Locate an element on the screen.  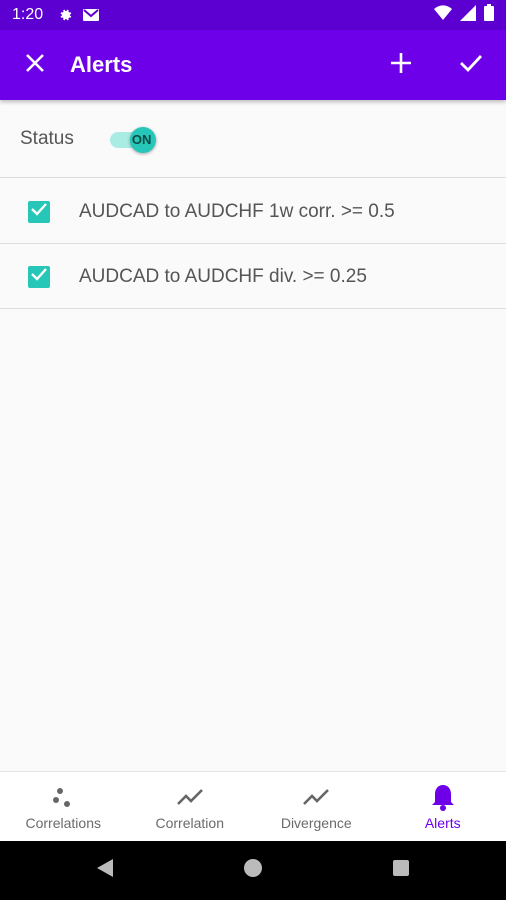
status-label: Status is located at coordinates (47, 138).